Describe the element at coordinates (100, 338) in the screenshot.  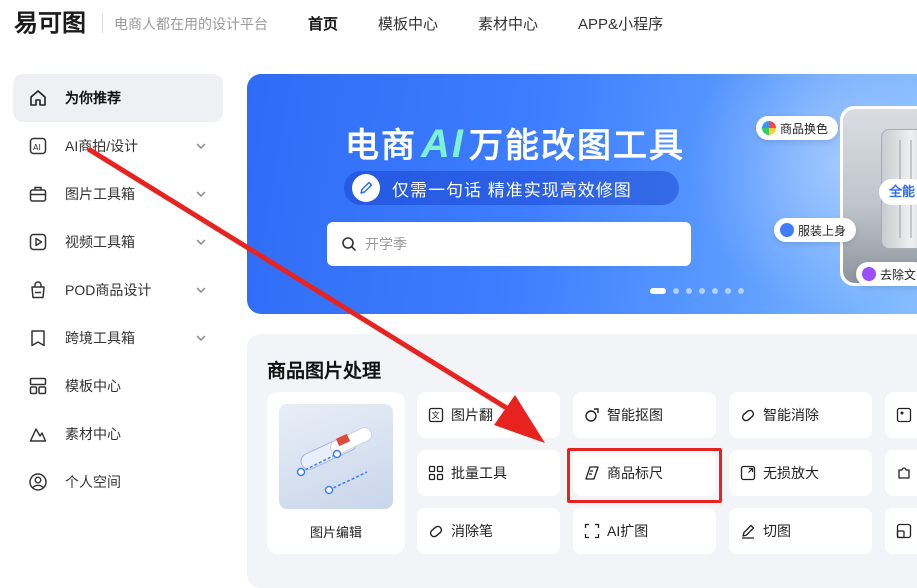
I see `sidebar-item-label: 跨境工具箱` at that location.